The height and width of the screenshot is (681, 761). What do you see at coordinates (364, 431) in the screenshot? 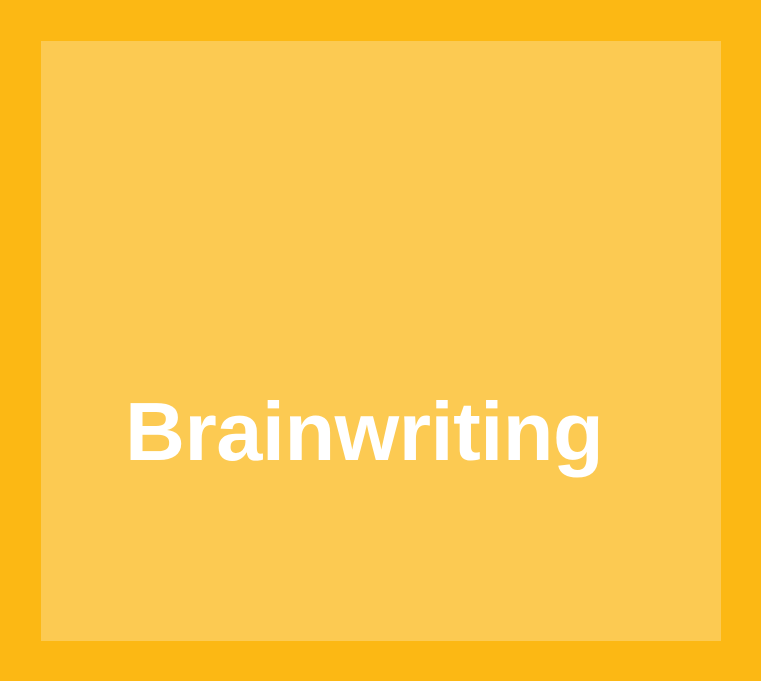
I see `page-title: Brainwriting` at bounding box center [364, 431].